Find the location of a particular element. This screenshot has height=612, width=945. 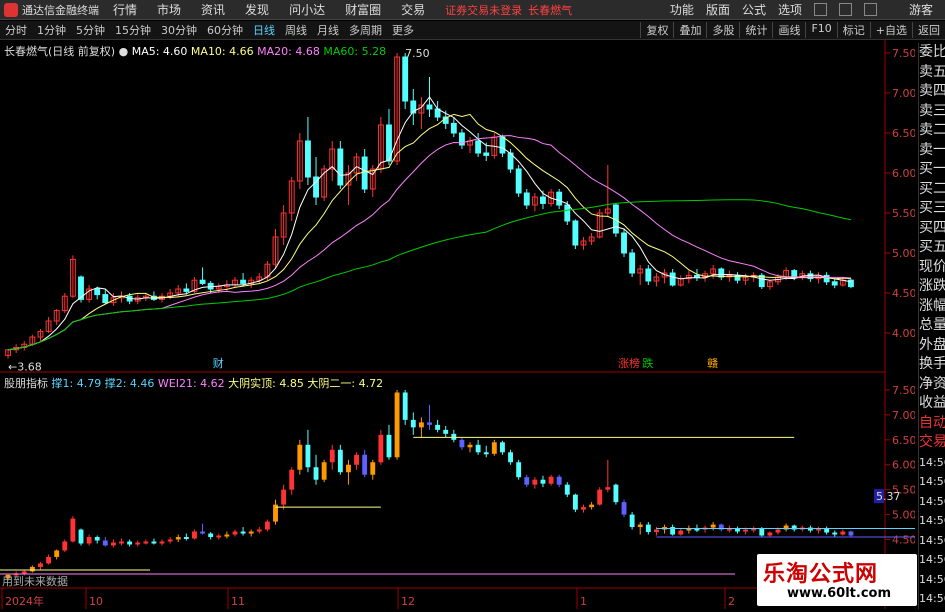

period-daily: 日线 is located at coordinates (264, 30).